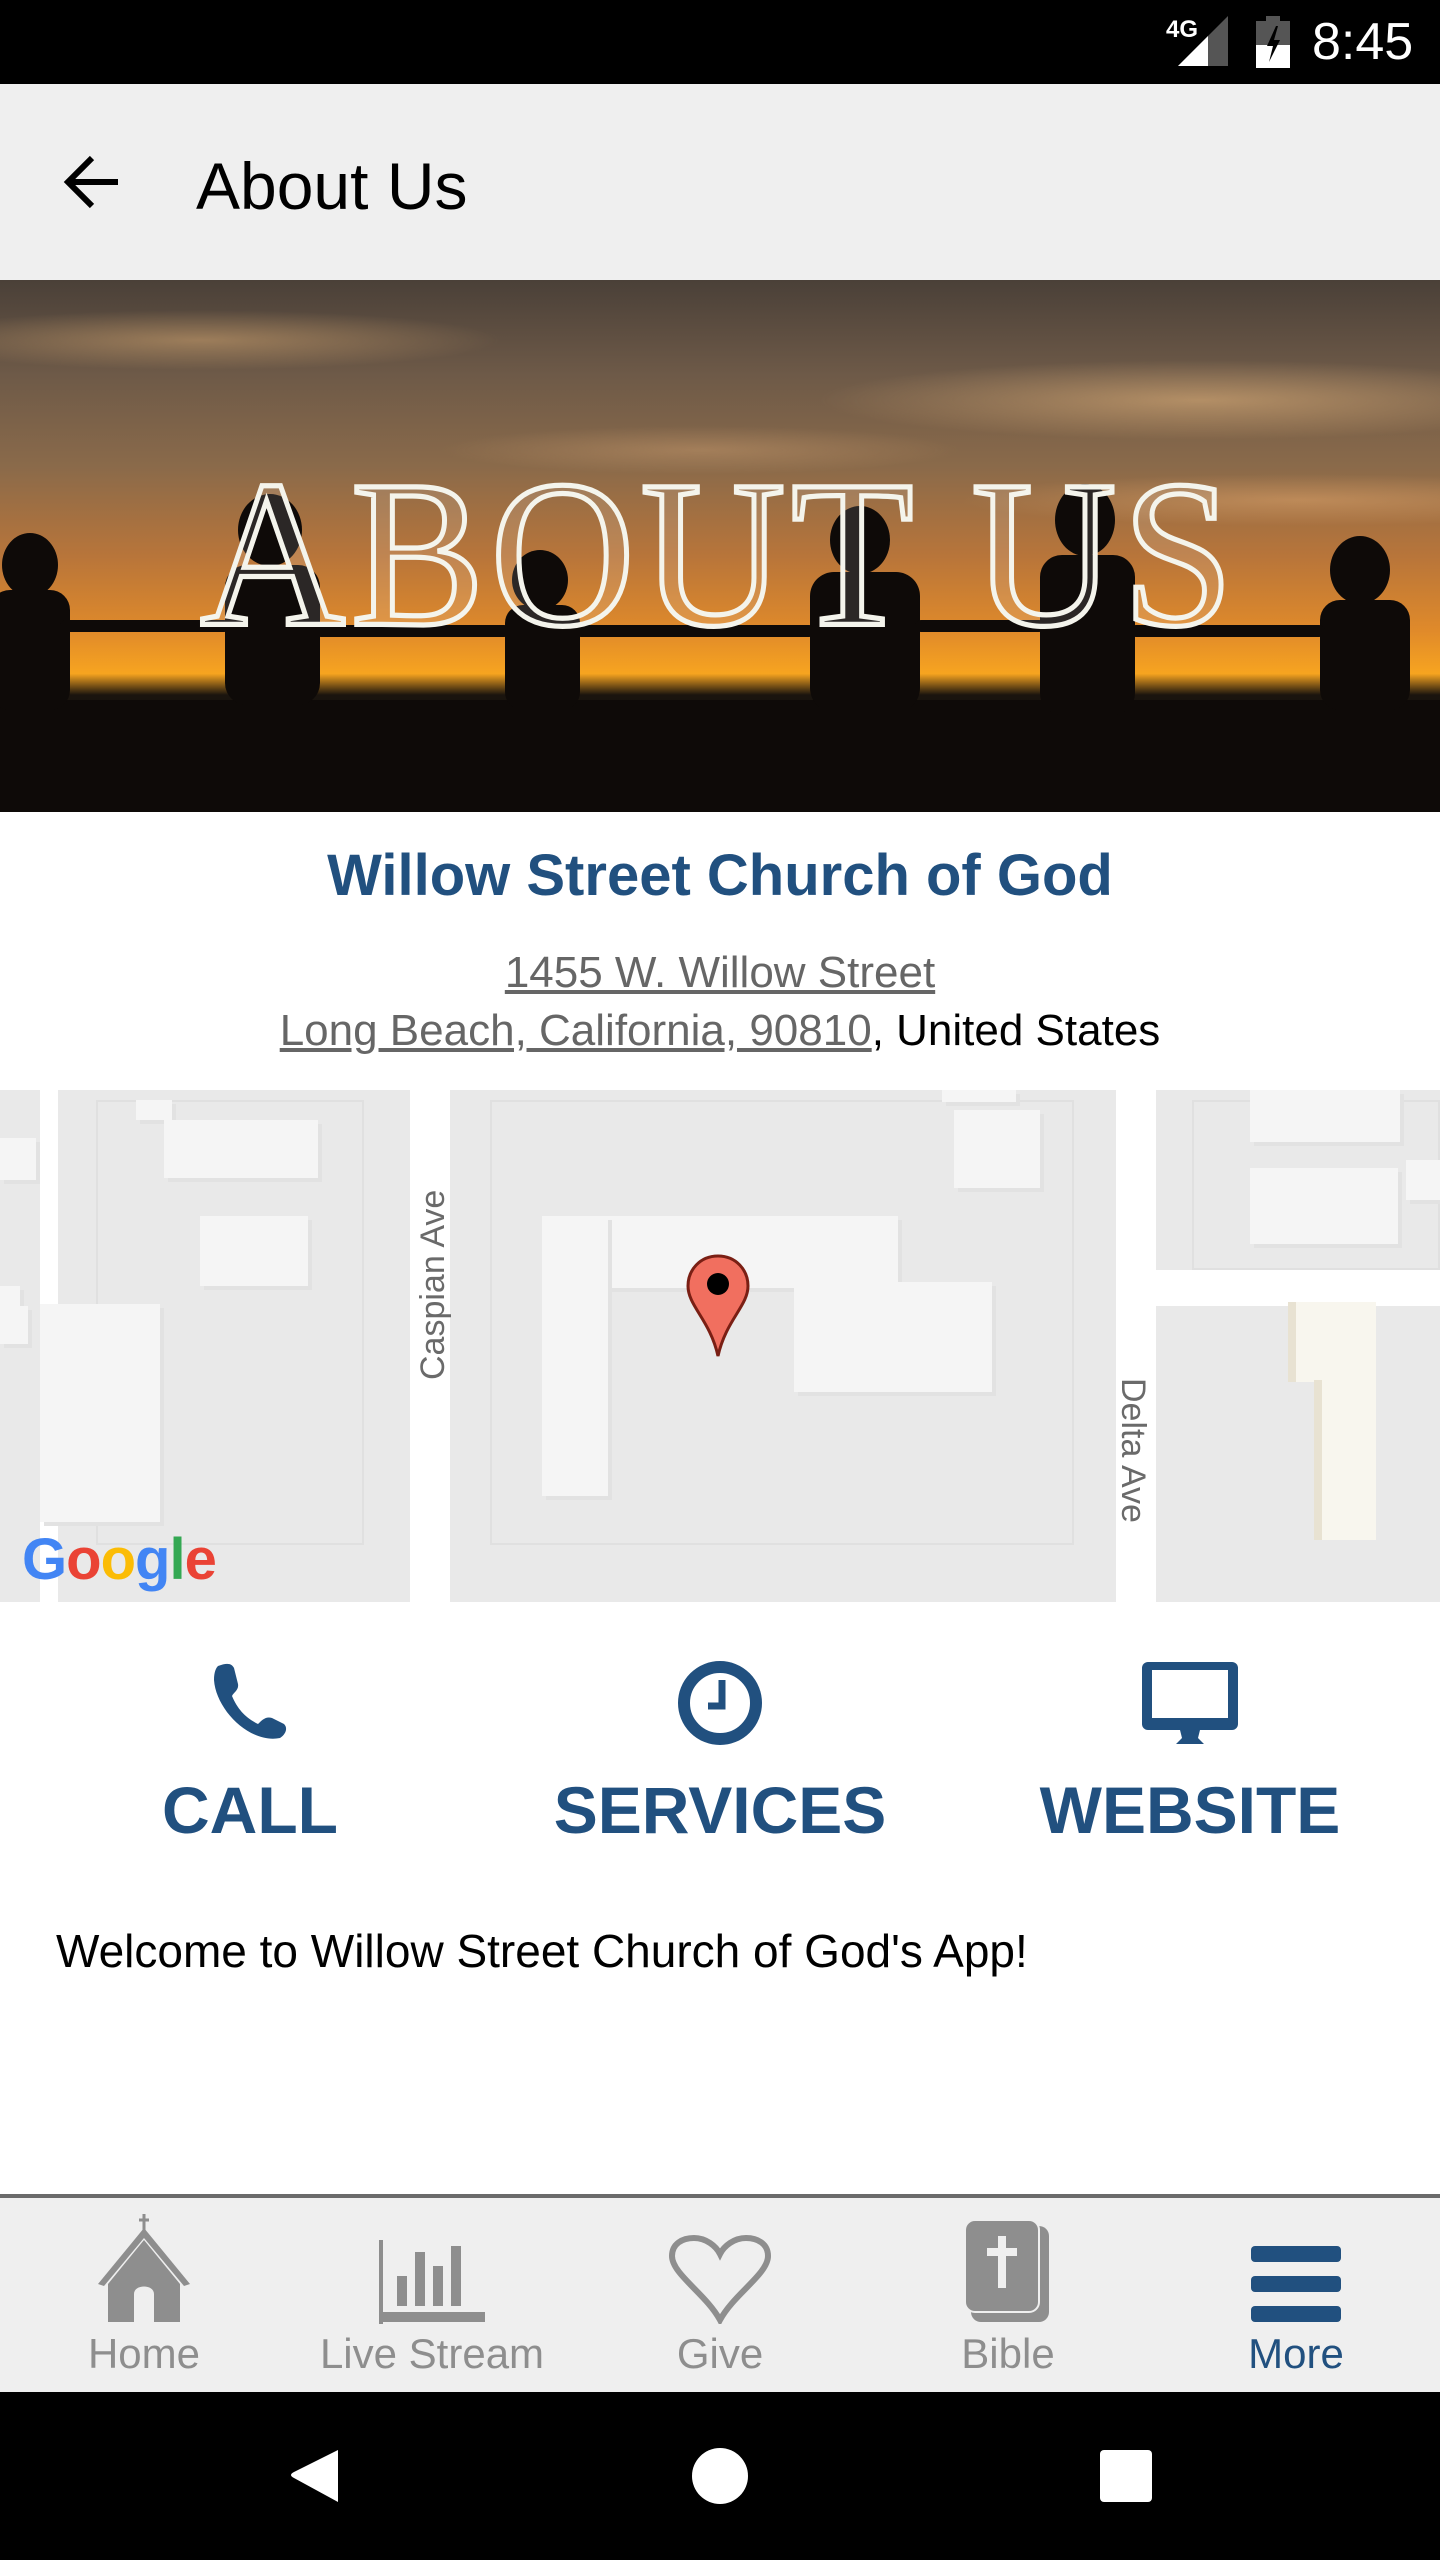 The image size is (1440, 2560). I want to click on status-bar: 4G 8:45, so click(720, 42).